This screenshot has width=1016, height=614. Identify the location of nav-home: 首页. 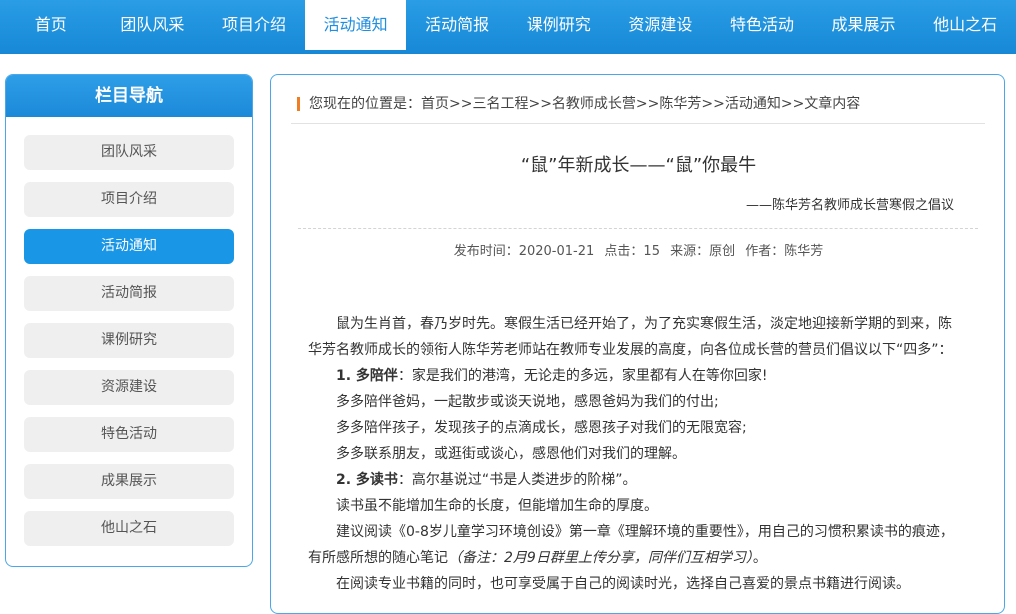
(51, 25).